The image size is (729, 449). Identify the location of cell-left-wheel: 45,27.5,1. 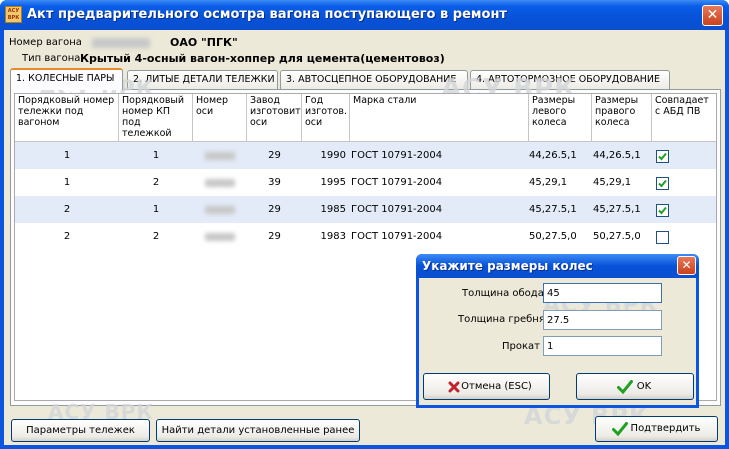
(553, 209).